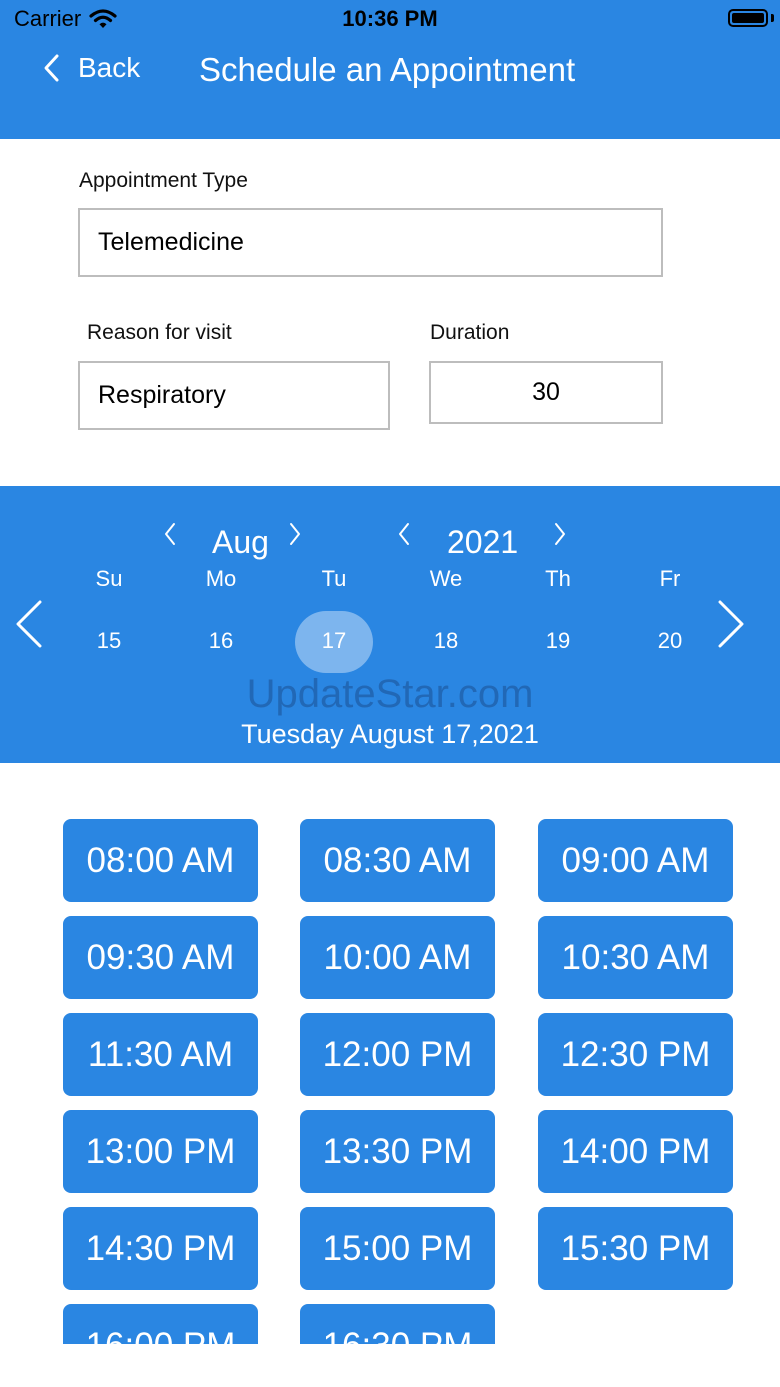 Image resolution: width=780 pixels, height=1387 pixels. What do you see at coordinates (221, 641) in the screenshot?
I see `day-16: 16` at bounding box center [221, 641].